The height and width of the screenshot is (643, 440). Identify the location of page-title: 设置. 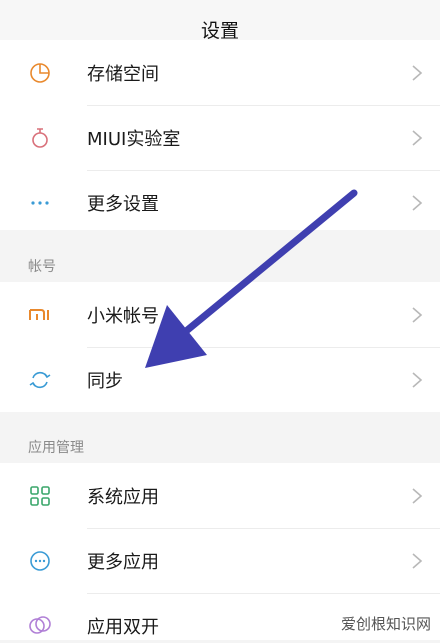
(219, 30).